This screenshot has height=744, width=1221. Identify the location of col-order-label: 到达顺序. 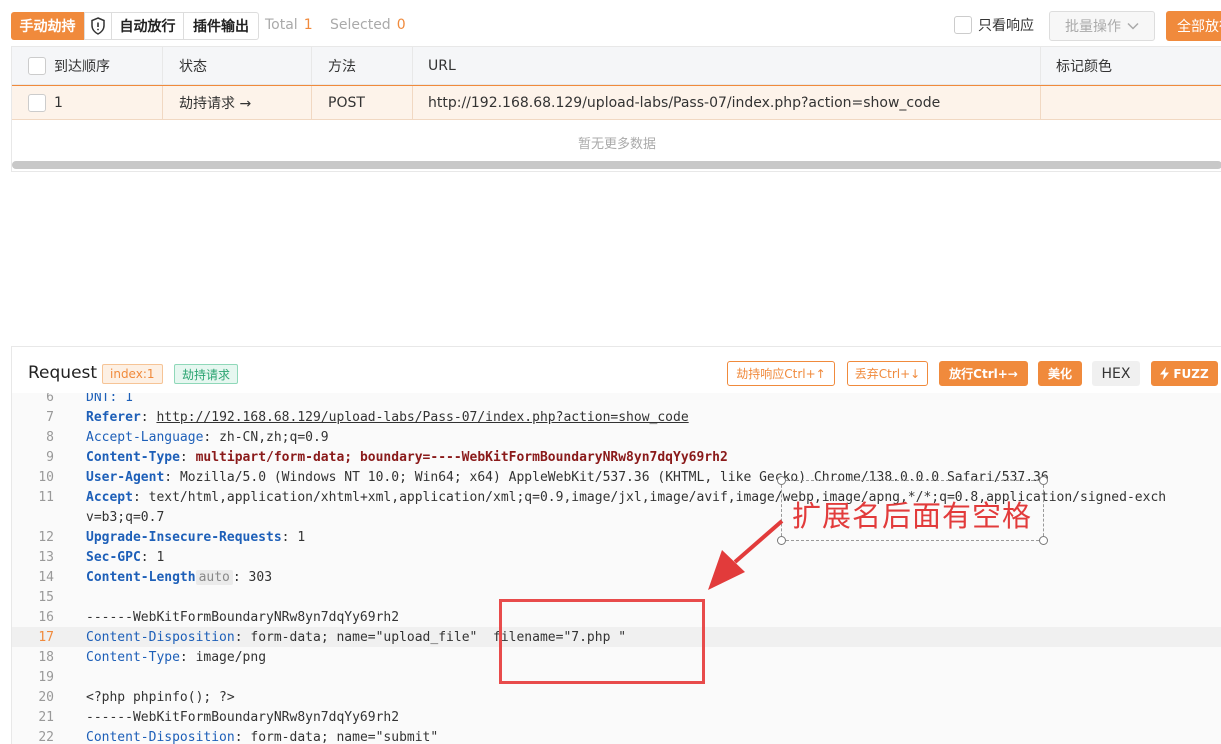
(82, 66).